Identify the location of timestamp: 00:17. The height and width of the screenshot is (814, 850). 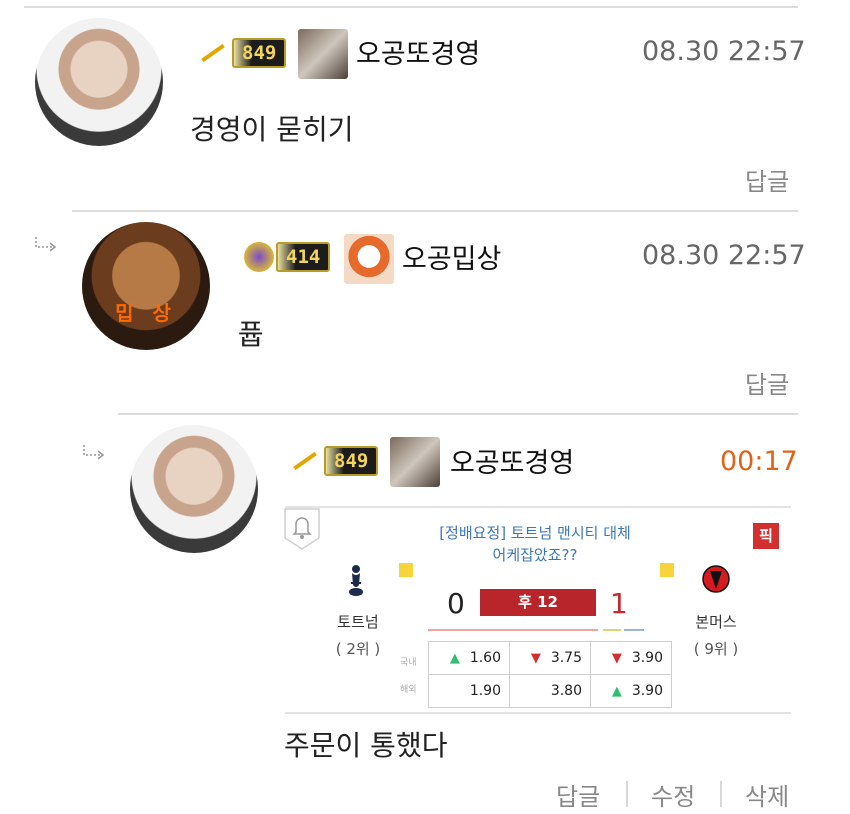
(759, 461).